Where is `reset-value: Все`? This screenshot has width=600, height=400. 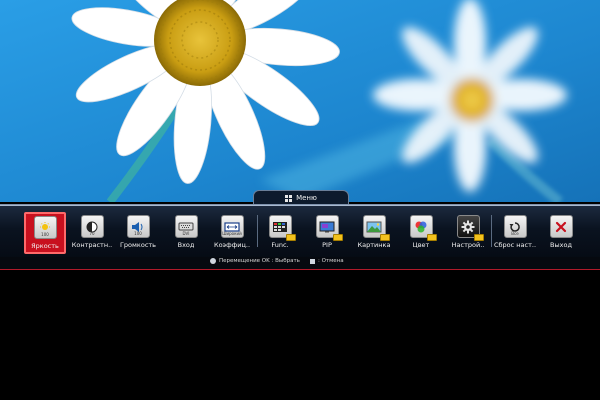 reset-value: Все is located at coordinates (515, 233).